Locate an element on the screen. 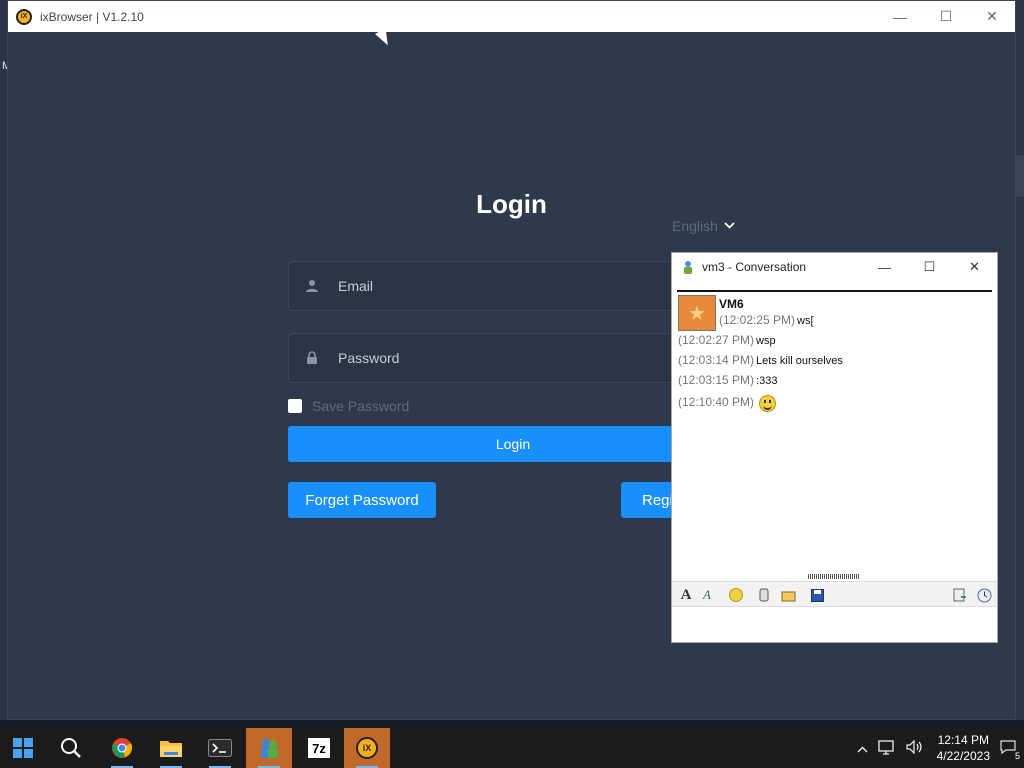 Image resolution: width=1024 pixels, height=768 pixels. background-scrollbar is located at coordinates (1020, 176).